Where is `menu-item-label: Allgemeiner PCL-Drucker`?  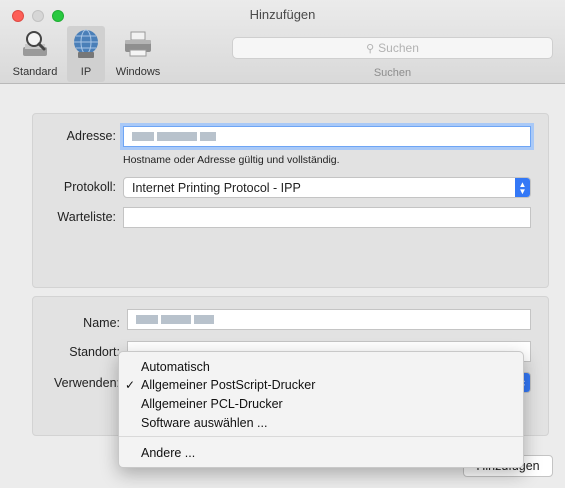 menu-item-label: Allgemeiner PCL-Drucker is located at coordinates (212, 403).